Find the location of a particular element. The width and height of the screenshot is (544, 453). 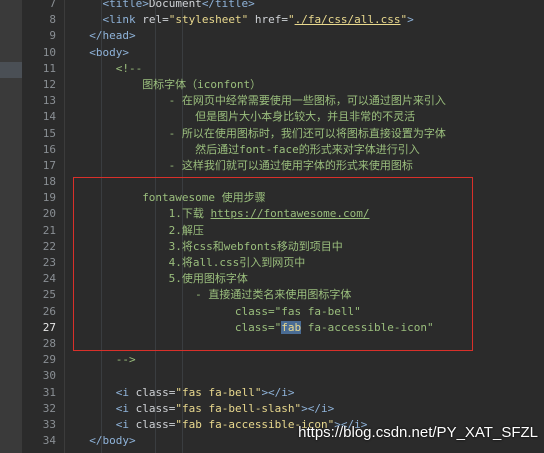

line-code: --> is located at coordinates (126, 360).